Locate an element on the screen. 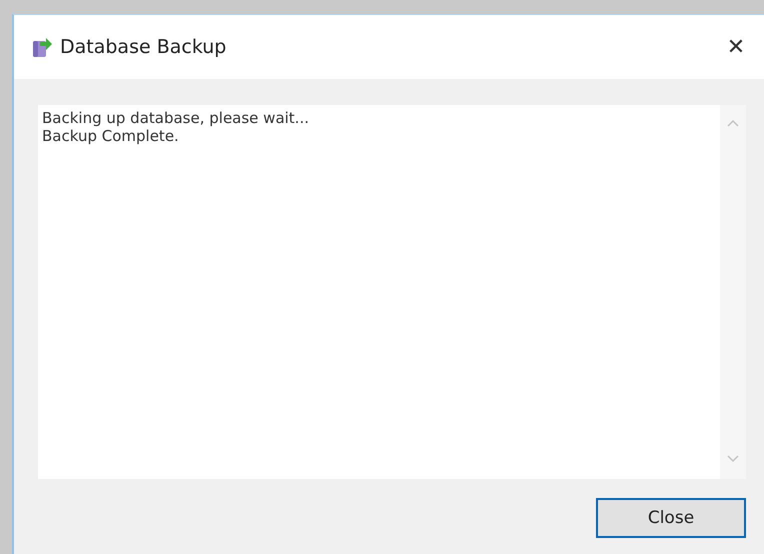  scroll-down-icon is located at coordinates (733, 459).